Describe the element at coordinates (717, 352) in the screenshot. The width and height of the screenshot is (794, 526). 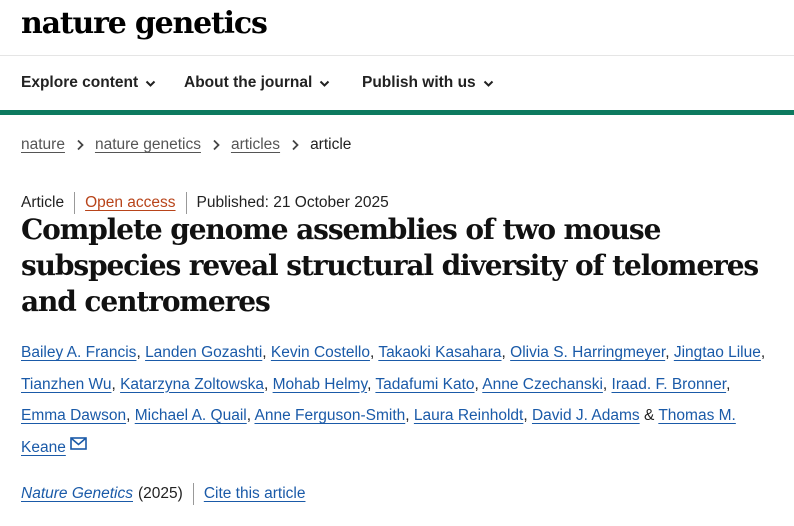
I see `author-link: Jingtao Lilue` at that location.